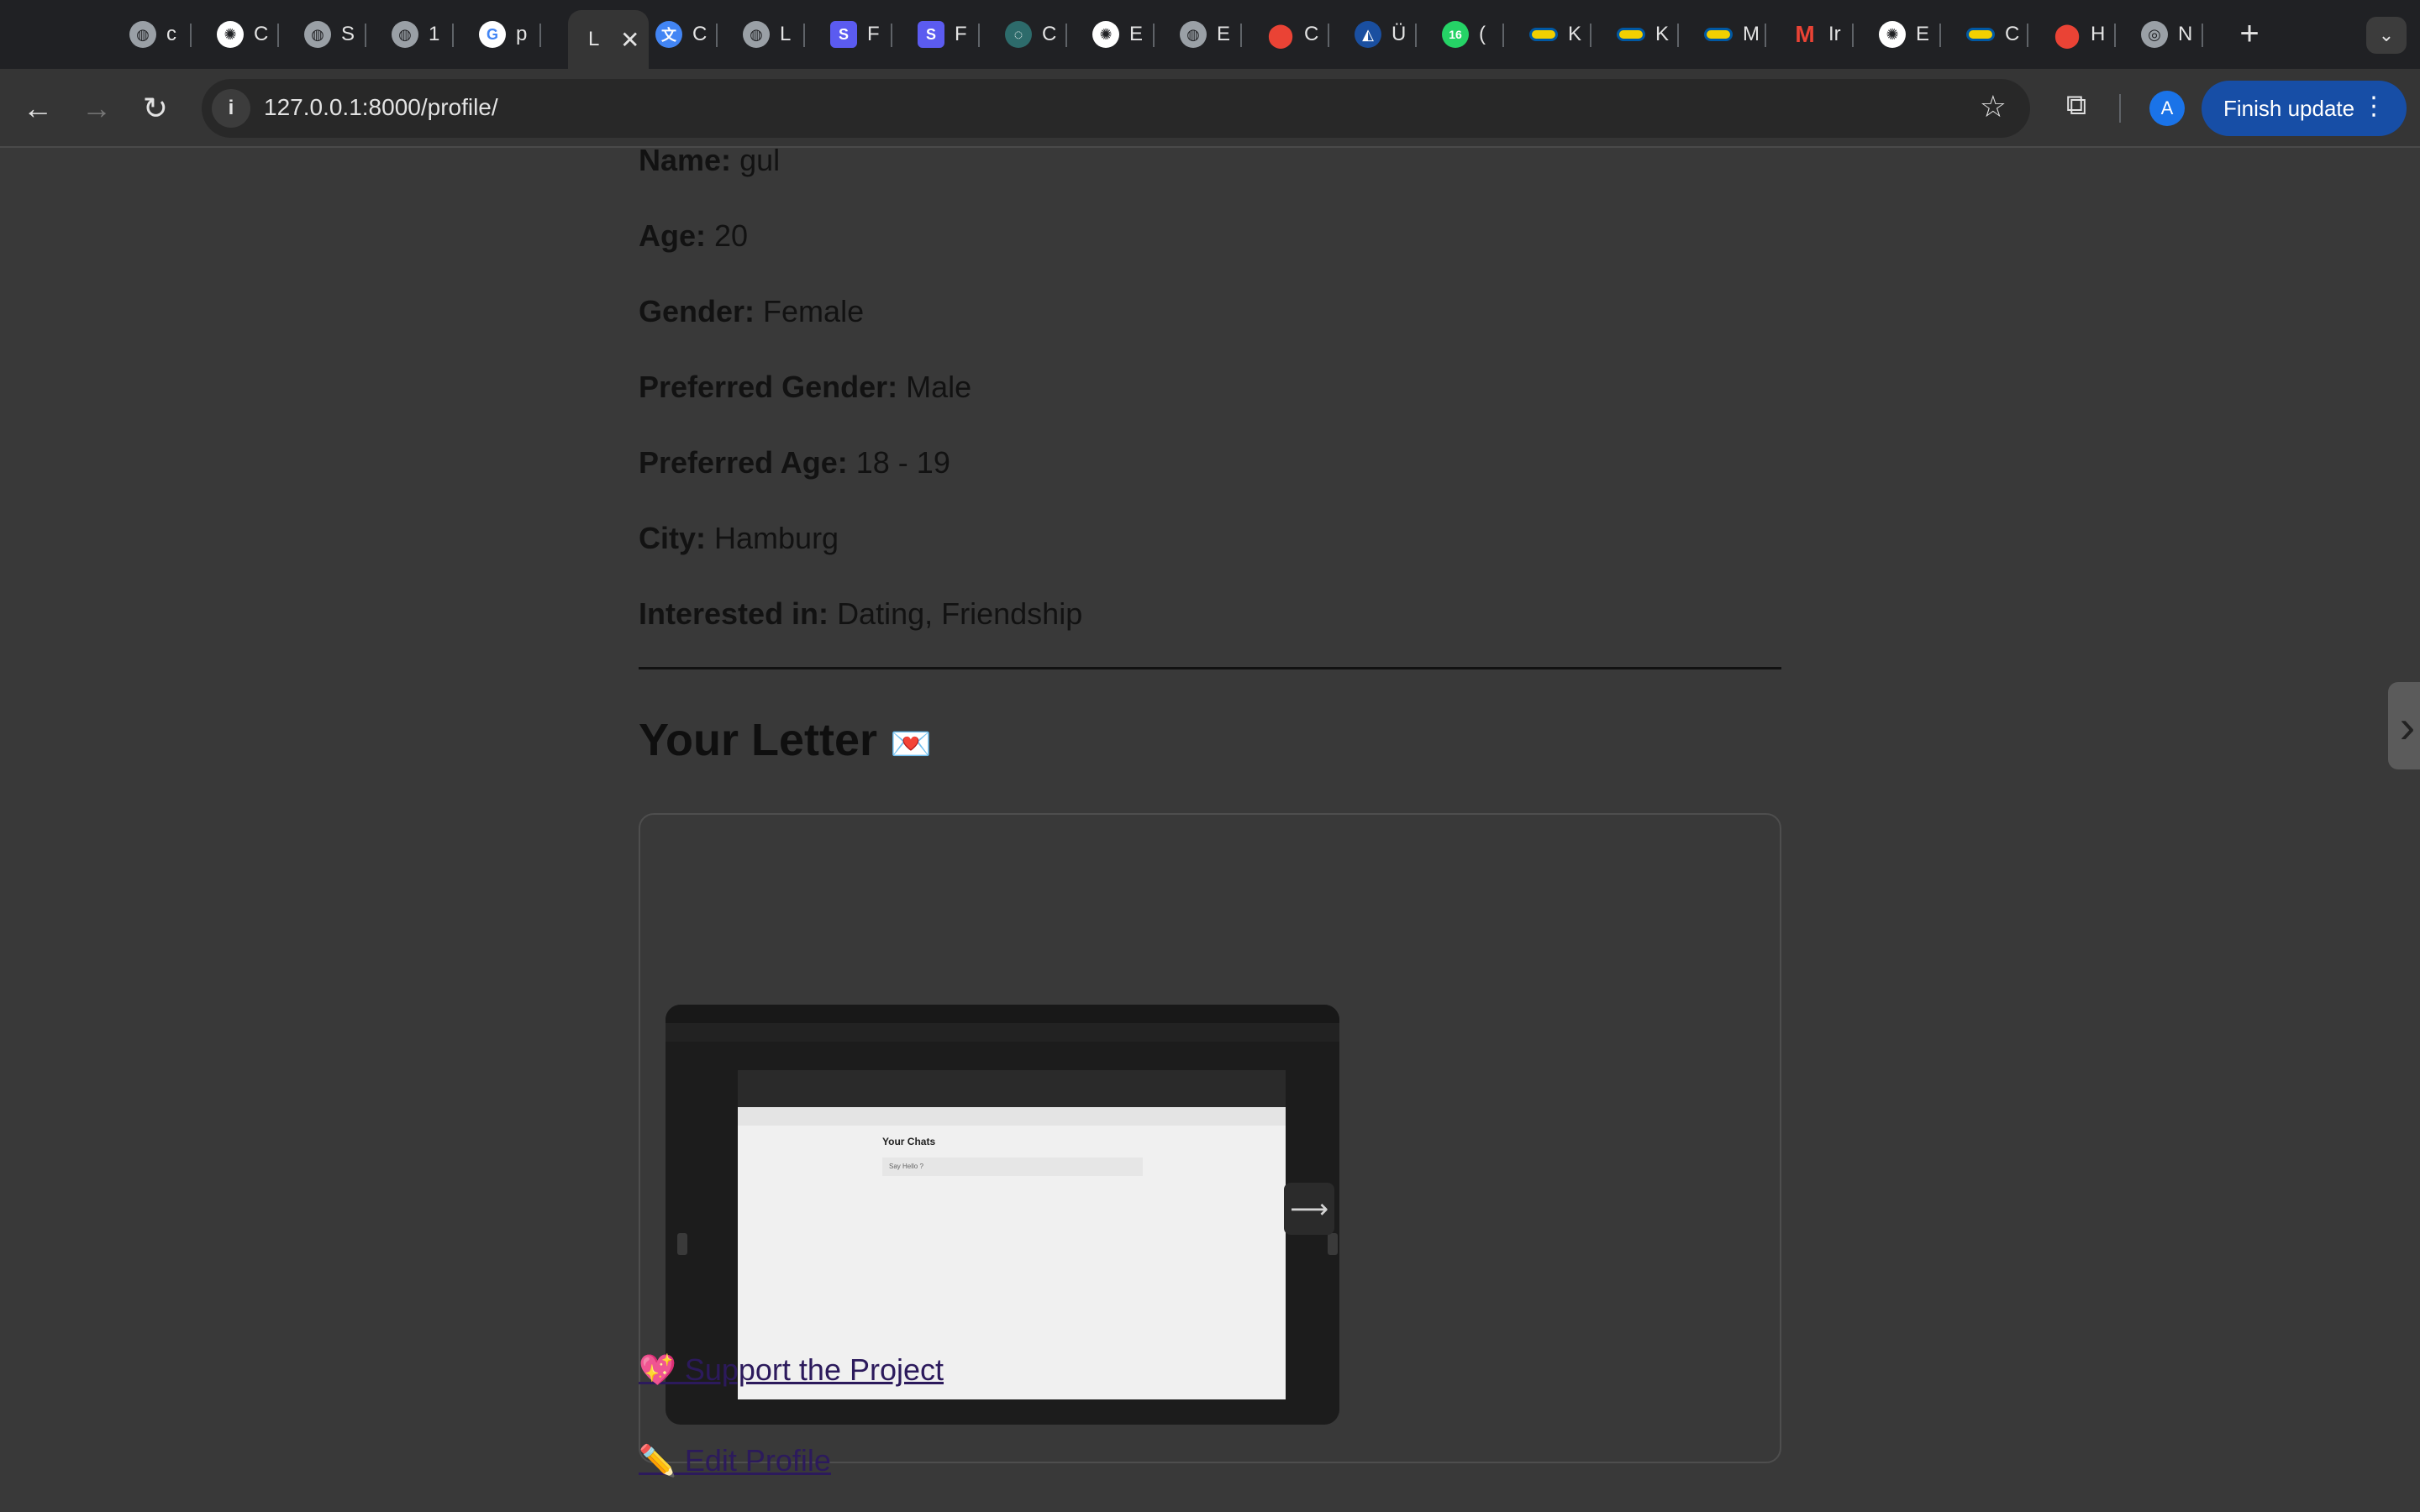 Image resolution: width=2420 pixels, height=1512 pixels. I want to click on profile-preferred-age-value: 18 - 19, so click(902, 462).